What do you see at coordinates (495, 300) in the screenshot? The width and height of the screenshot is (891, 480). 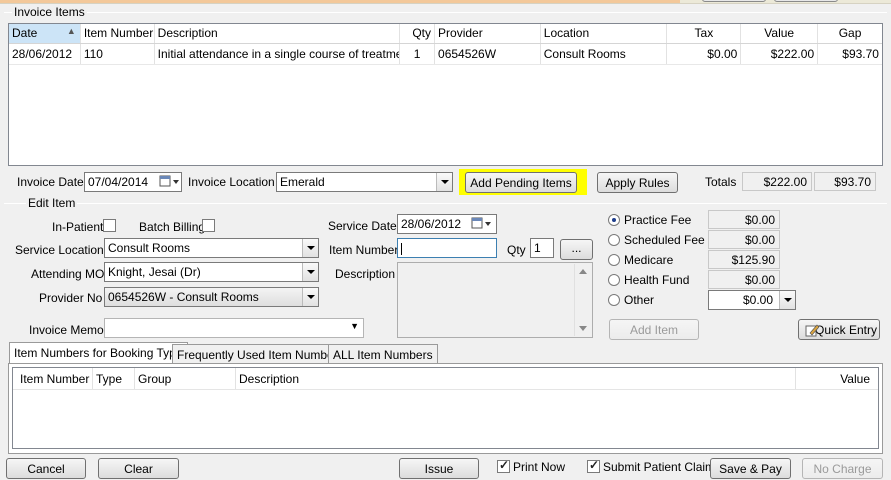 I see `description-field` at bounding box center [495, 300].